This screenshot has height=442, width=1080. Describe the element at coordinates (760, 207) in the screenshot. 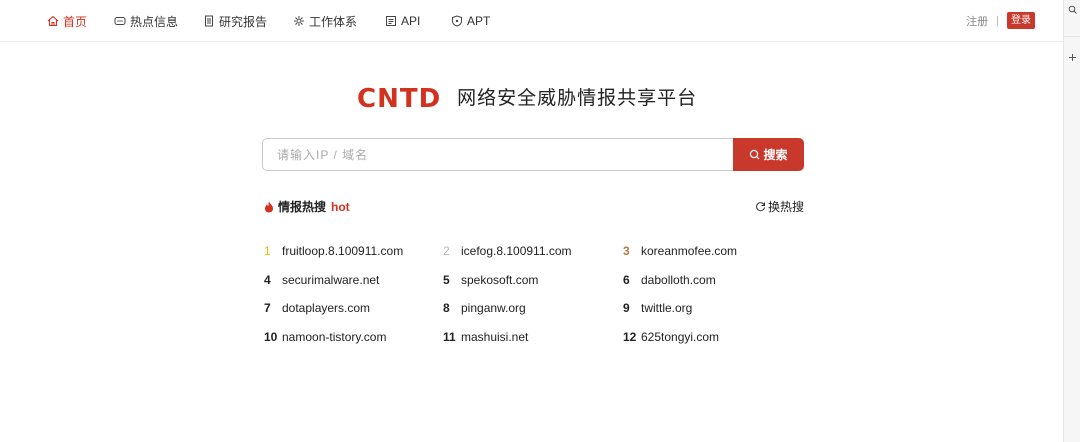

I see `refresh-icon` at that location.